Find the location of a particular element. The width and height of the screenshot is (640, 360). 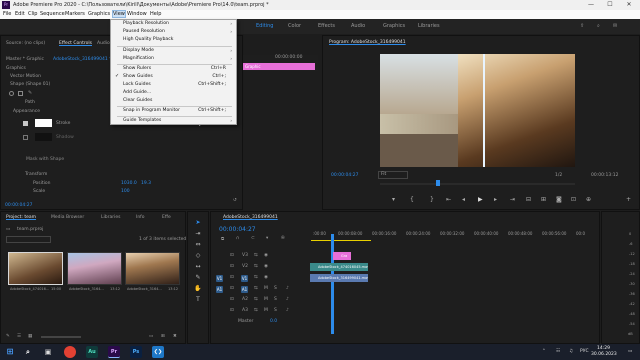

menu-item-clear-guides: Clear Guides is located at coordinates (137, 100).